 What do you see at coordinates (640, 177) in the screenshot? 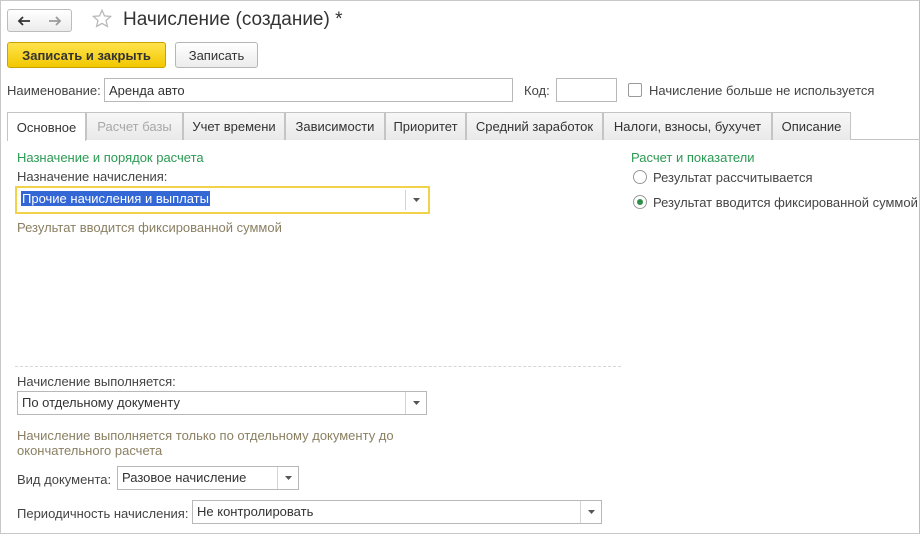
I see `radio-calculated` at bounding box center [640, 177].